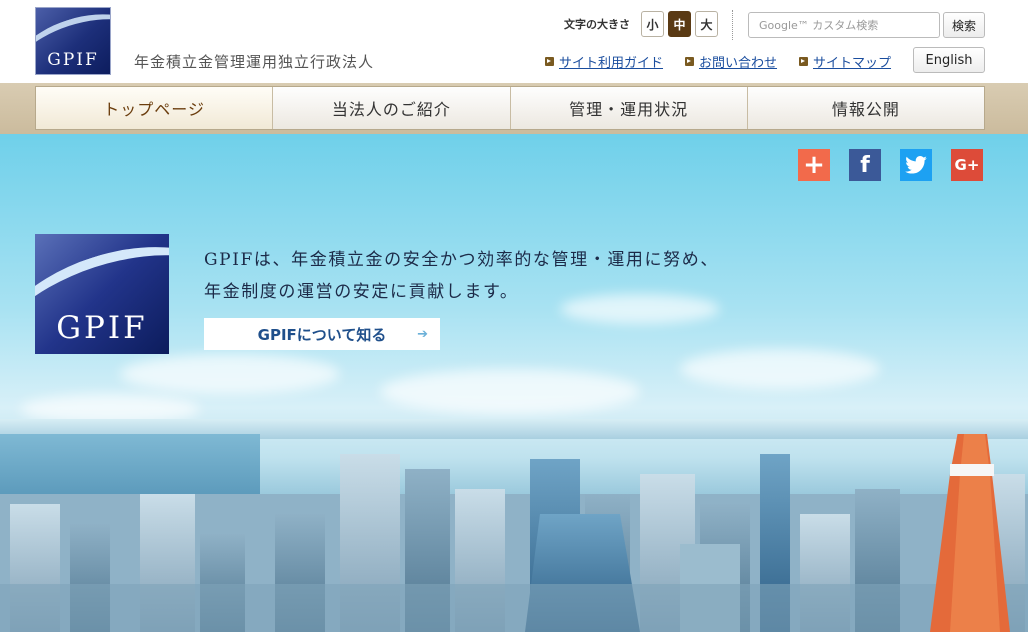  I want to click on nav-item-top: トップページ, so click(154, 108).